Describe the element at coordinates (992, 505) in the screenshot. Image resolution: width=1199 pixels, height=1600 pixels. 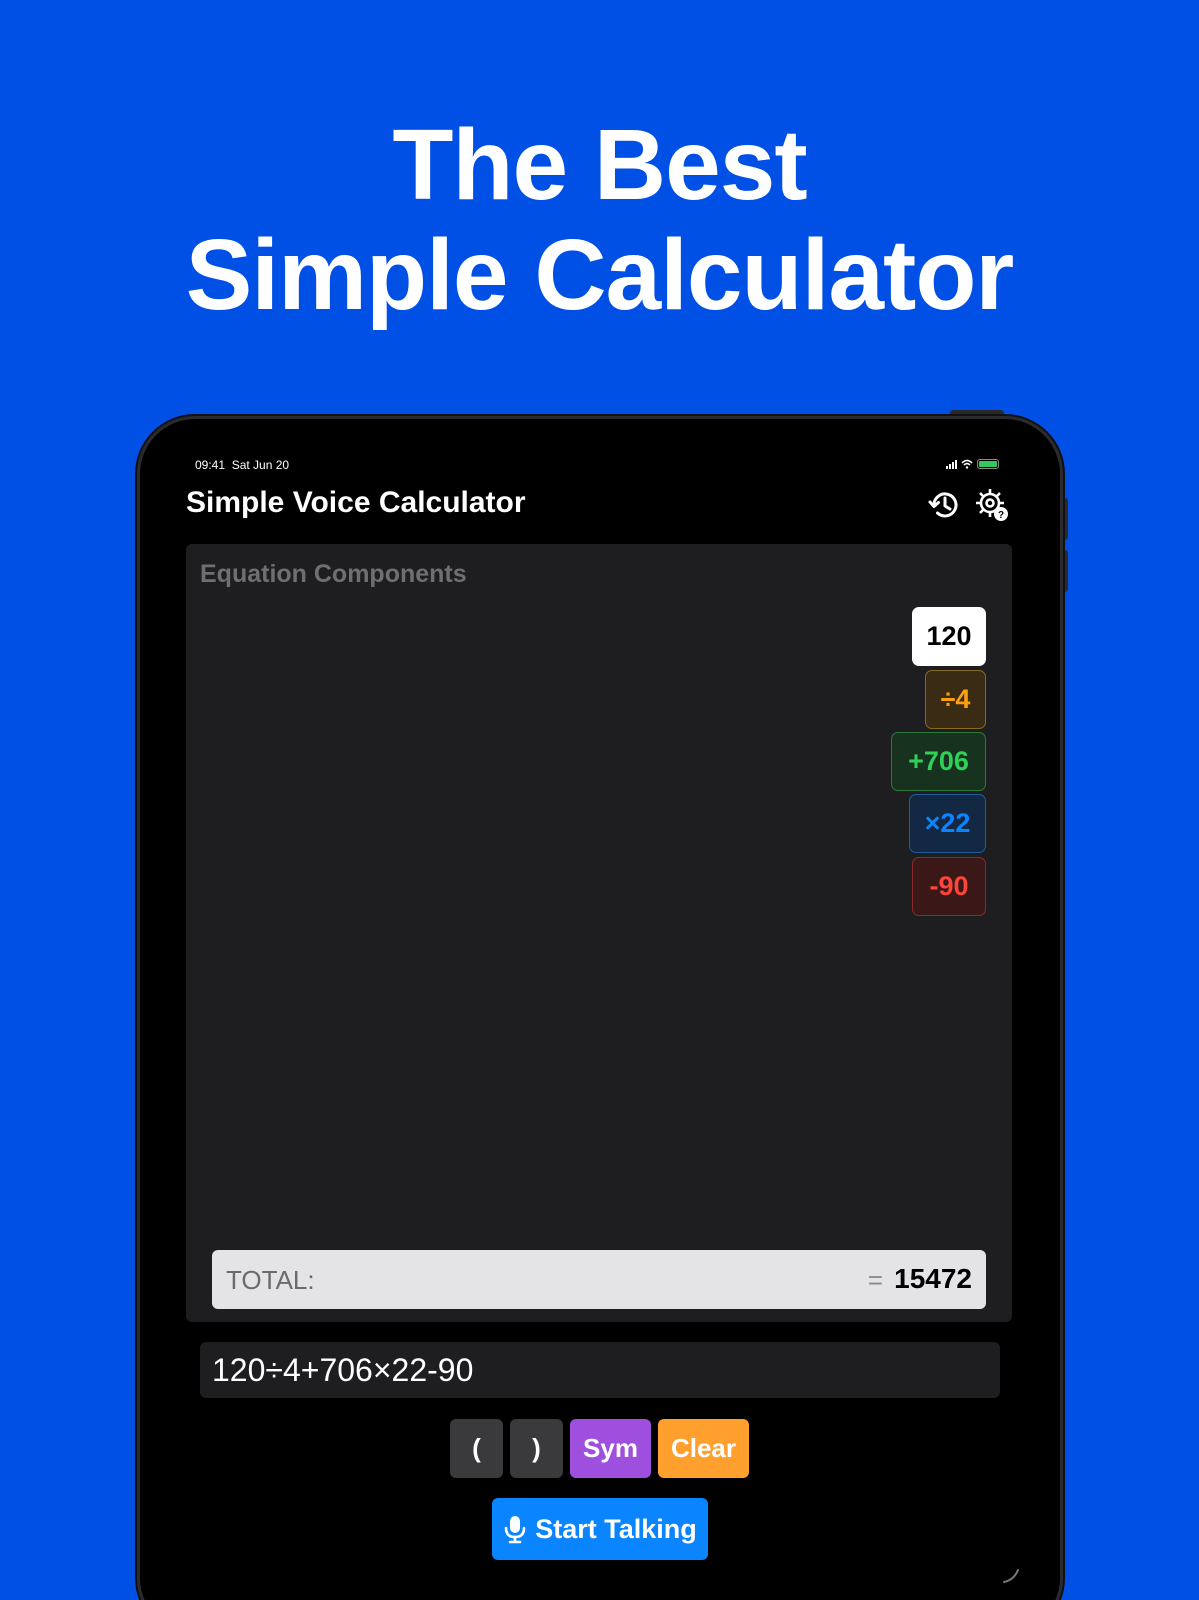
I see `settings-help-gear-icon: ?` at that location.